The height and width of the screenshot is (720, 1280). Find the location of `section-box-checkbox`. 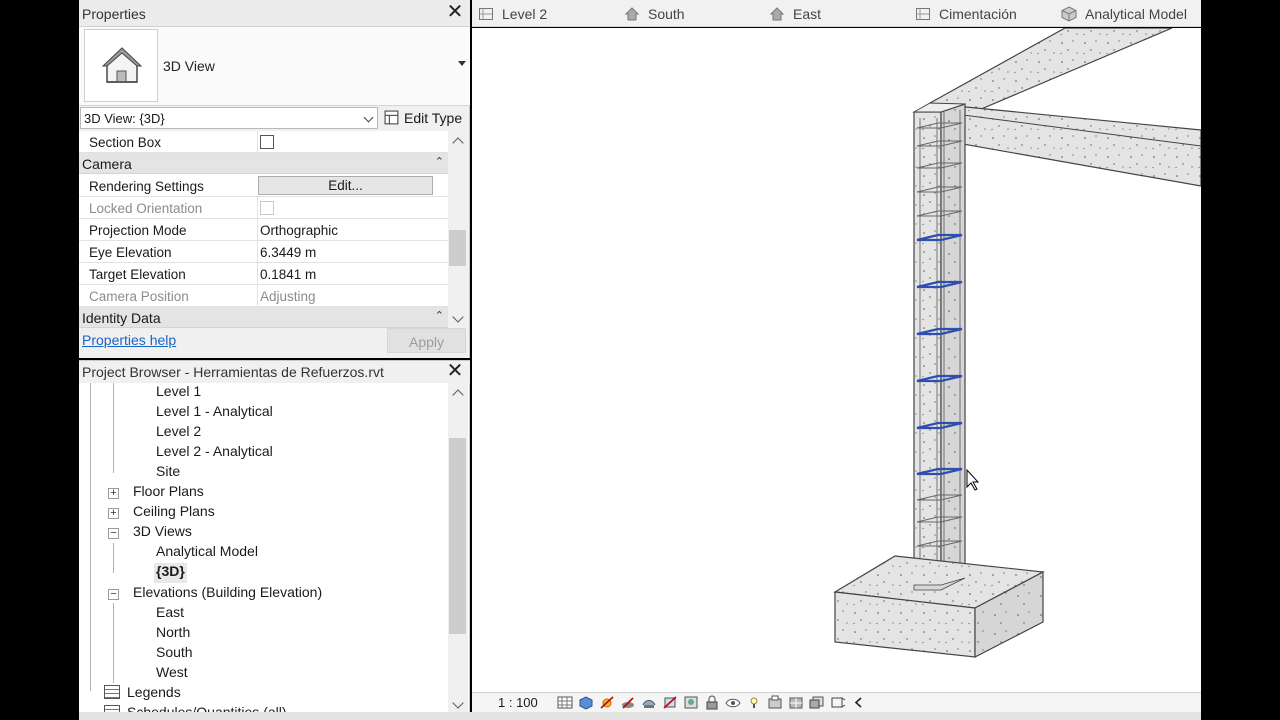

section-box-checkbox is located at coordinates (267, 142).